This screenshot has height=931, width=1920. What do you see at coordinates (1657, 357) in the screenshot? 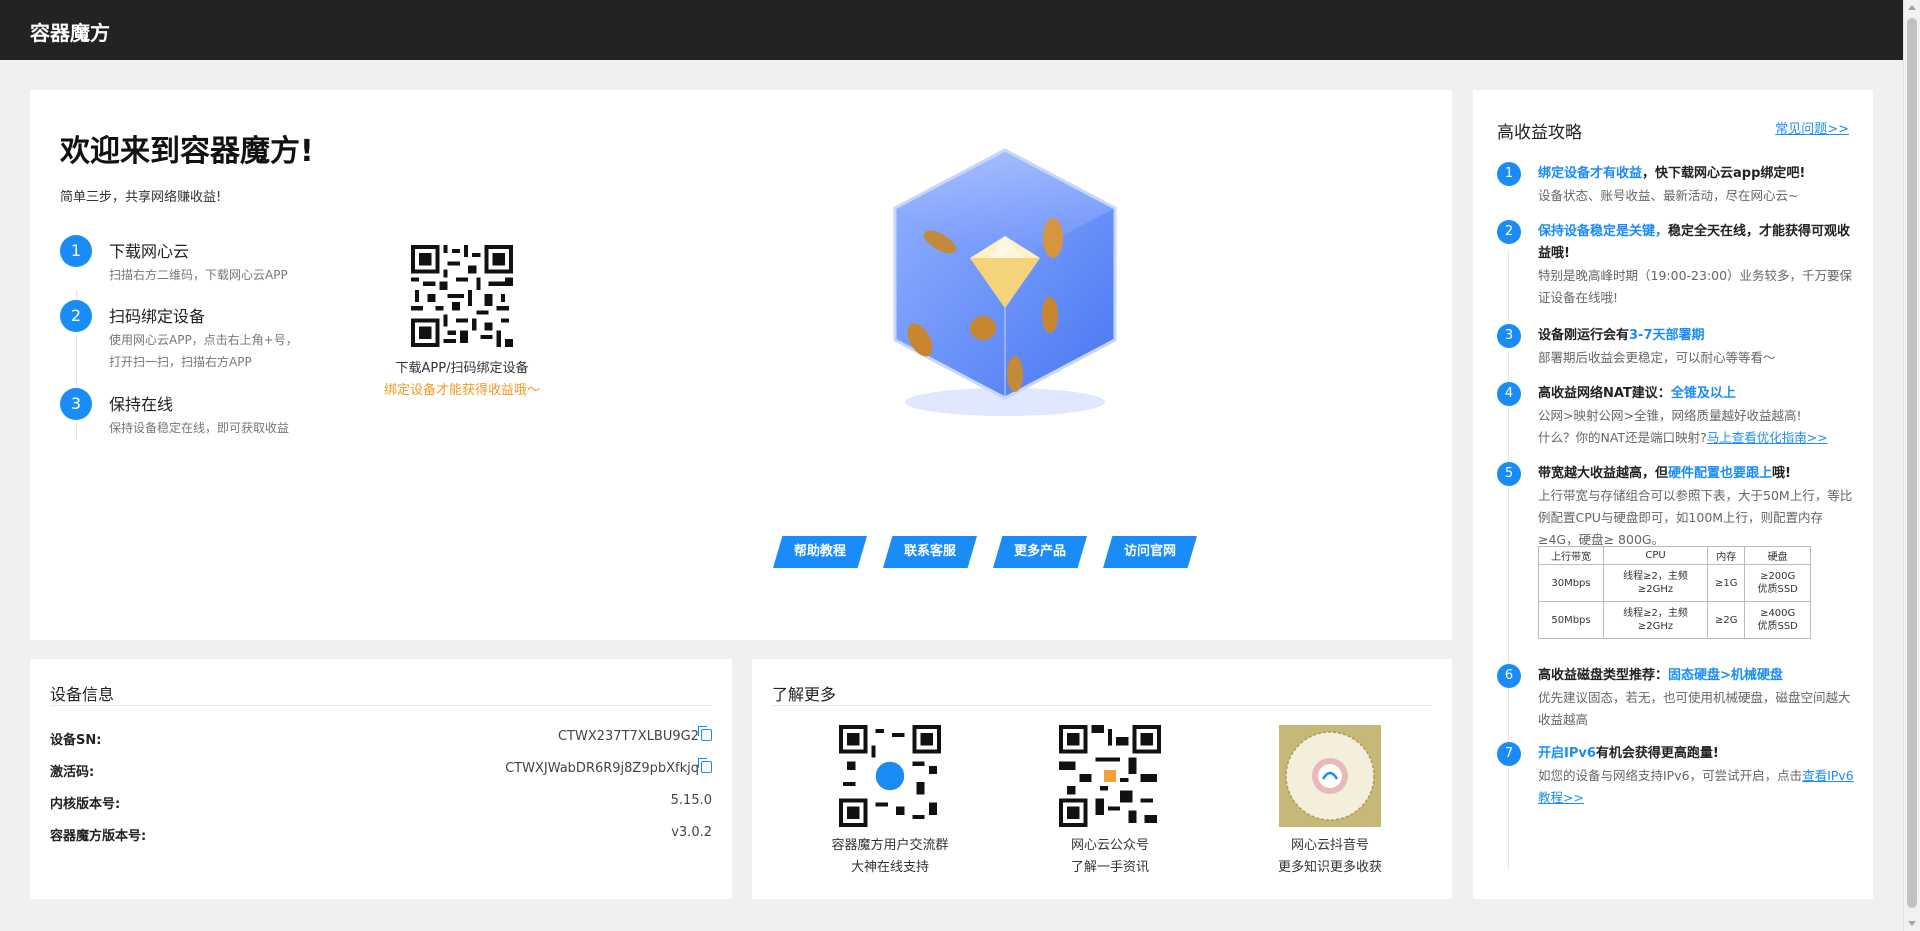
I see `tip-desc: 部署期后收益会更稳定，可以耐心等等看～` at bounding box center [1657, 357].